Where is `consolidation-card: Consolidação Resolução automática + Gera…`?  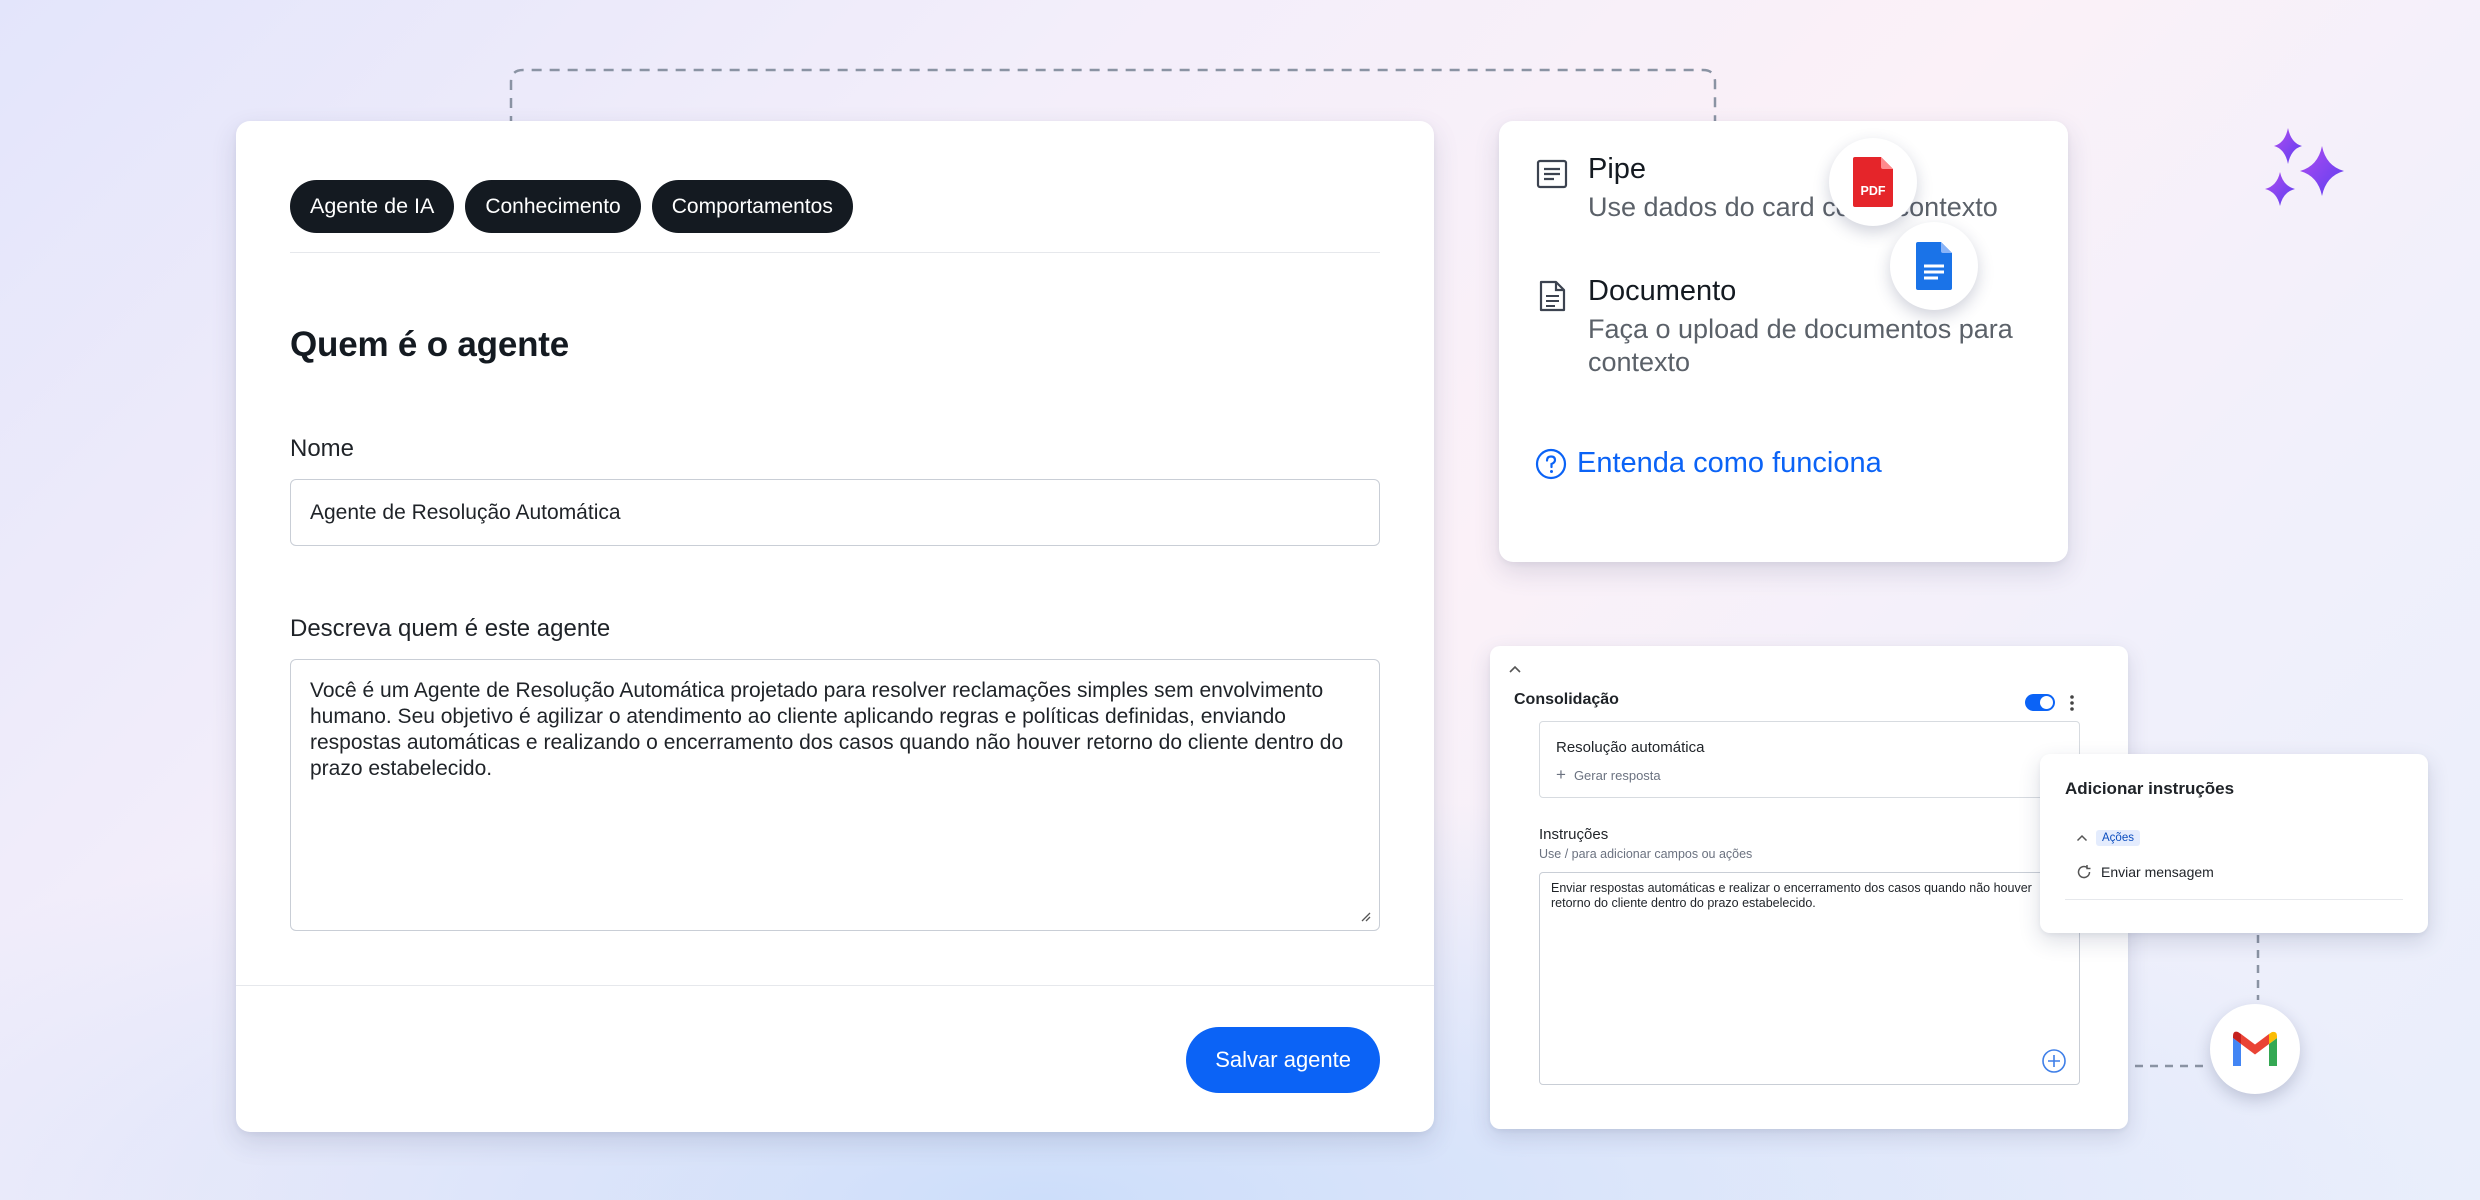 consolidation-card: Consolidação Resolução automática + Gera… is located at coordinates (1809, 887).